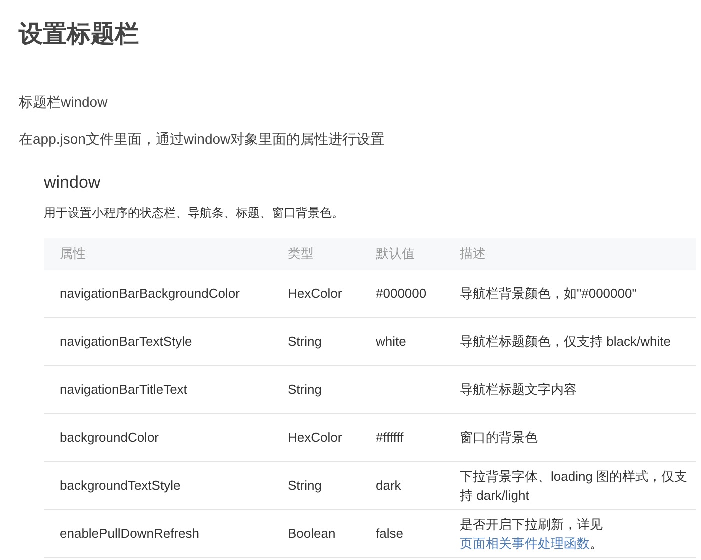 The height and width of the screenshot is (560, 701). What do you see at coordinates (158, 294) in the screenshot?
I see `table-cell: navigationBarBackgroundColor` at bounding box center [158, 294].